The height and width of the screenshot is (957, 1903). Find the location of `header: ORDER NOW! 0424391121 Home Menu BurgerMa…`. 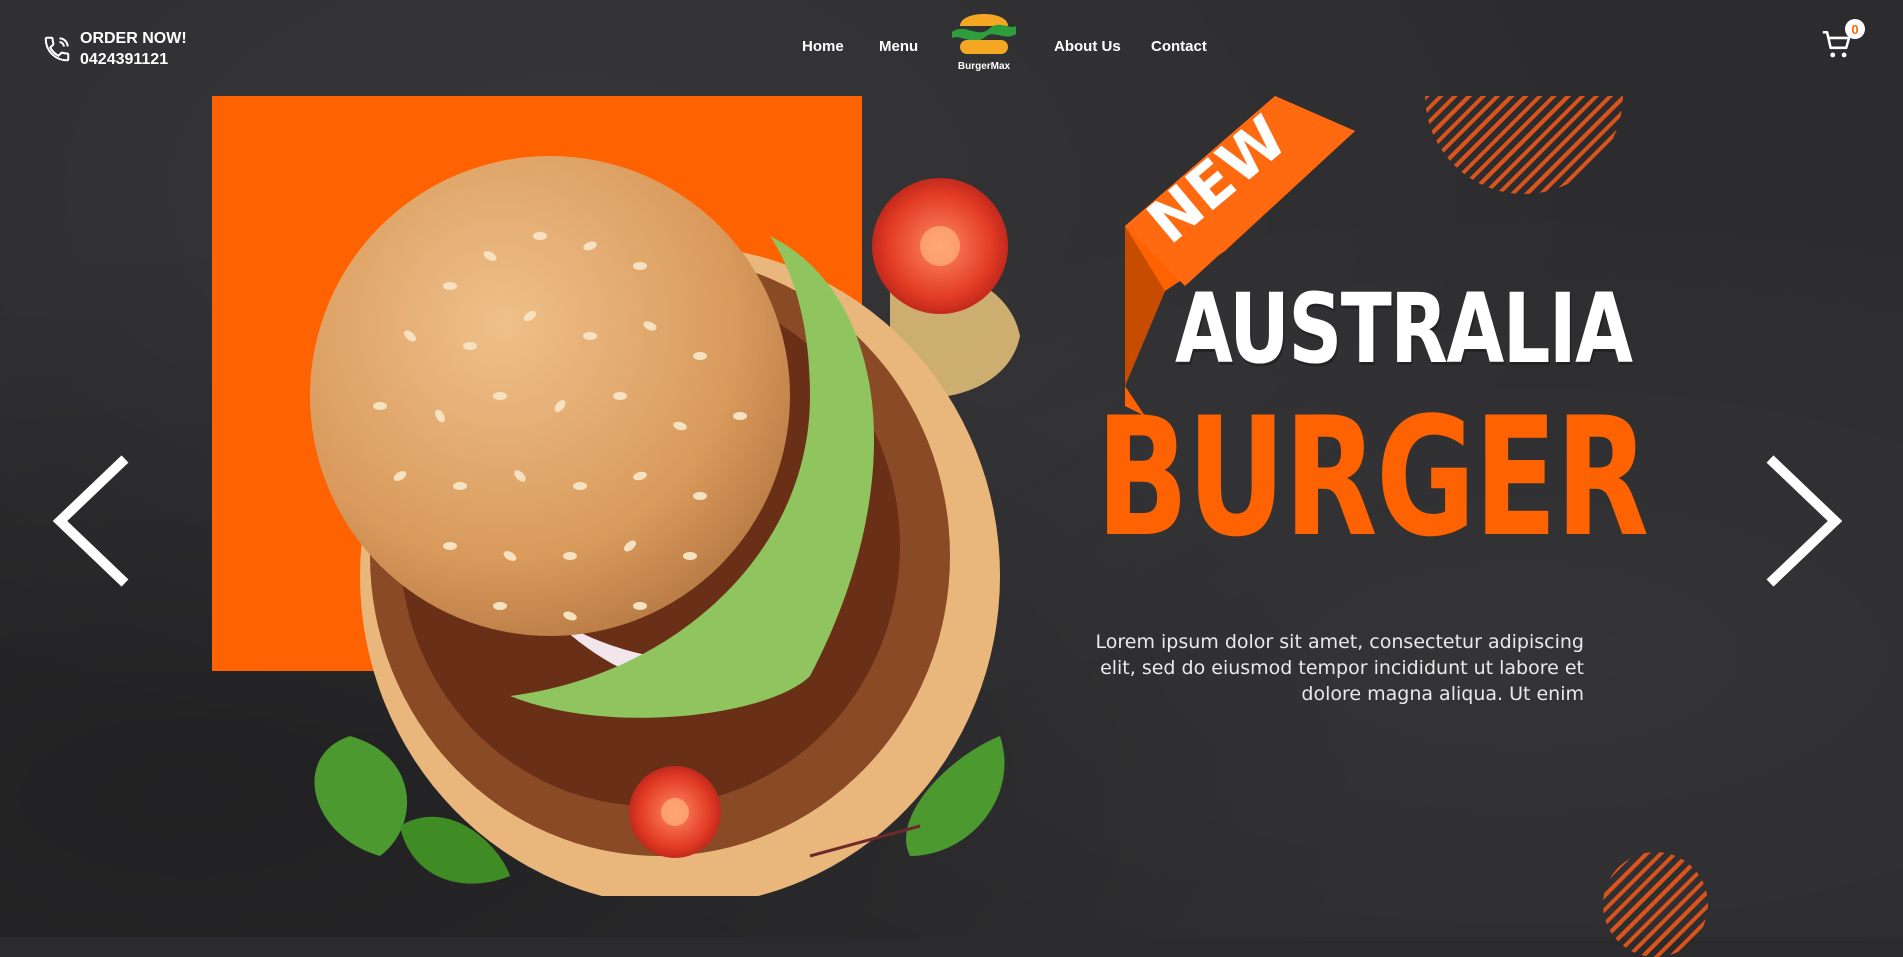

header: ORDER NOW! 0424391121 Home Menu BurgerMa… is located at coordinates (951, 48).